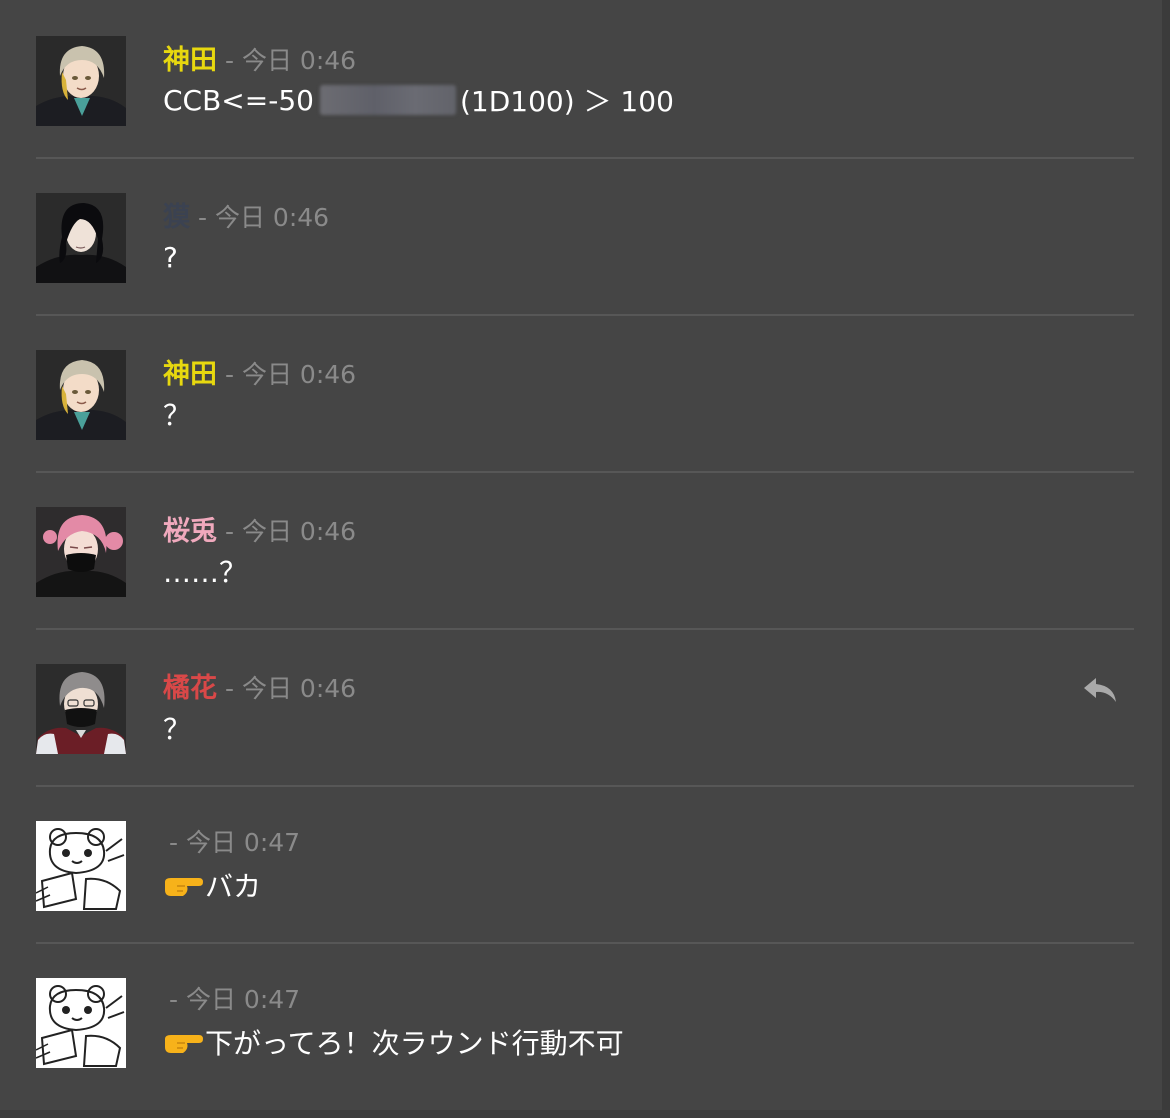  I want to click on message-header: 獏 - 今日 0:46, so click(246, 214).